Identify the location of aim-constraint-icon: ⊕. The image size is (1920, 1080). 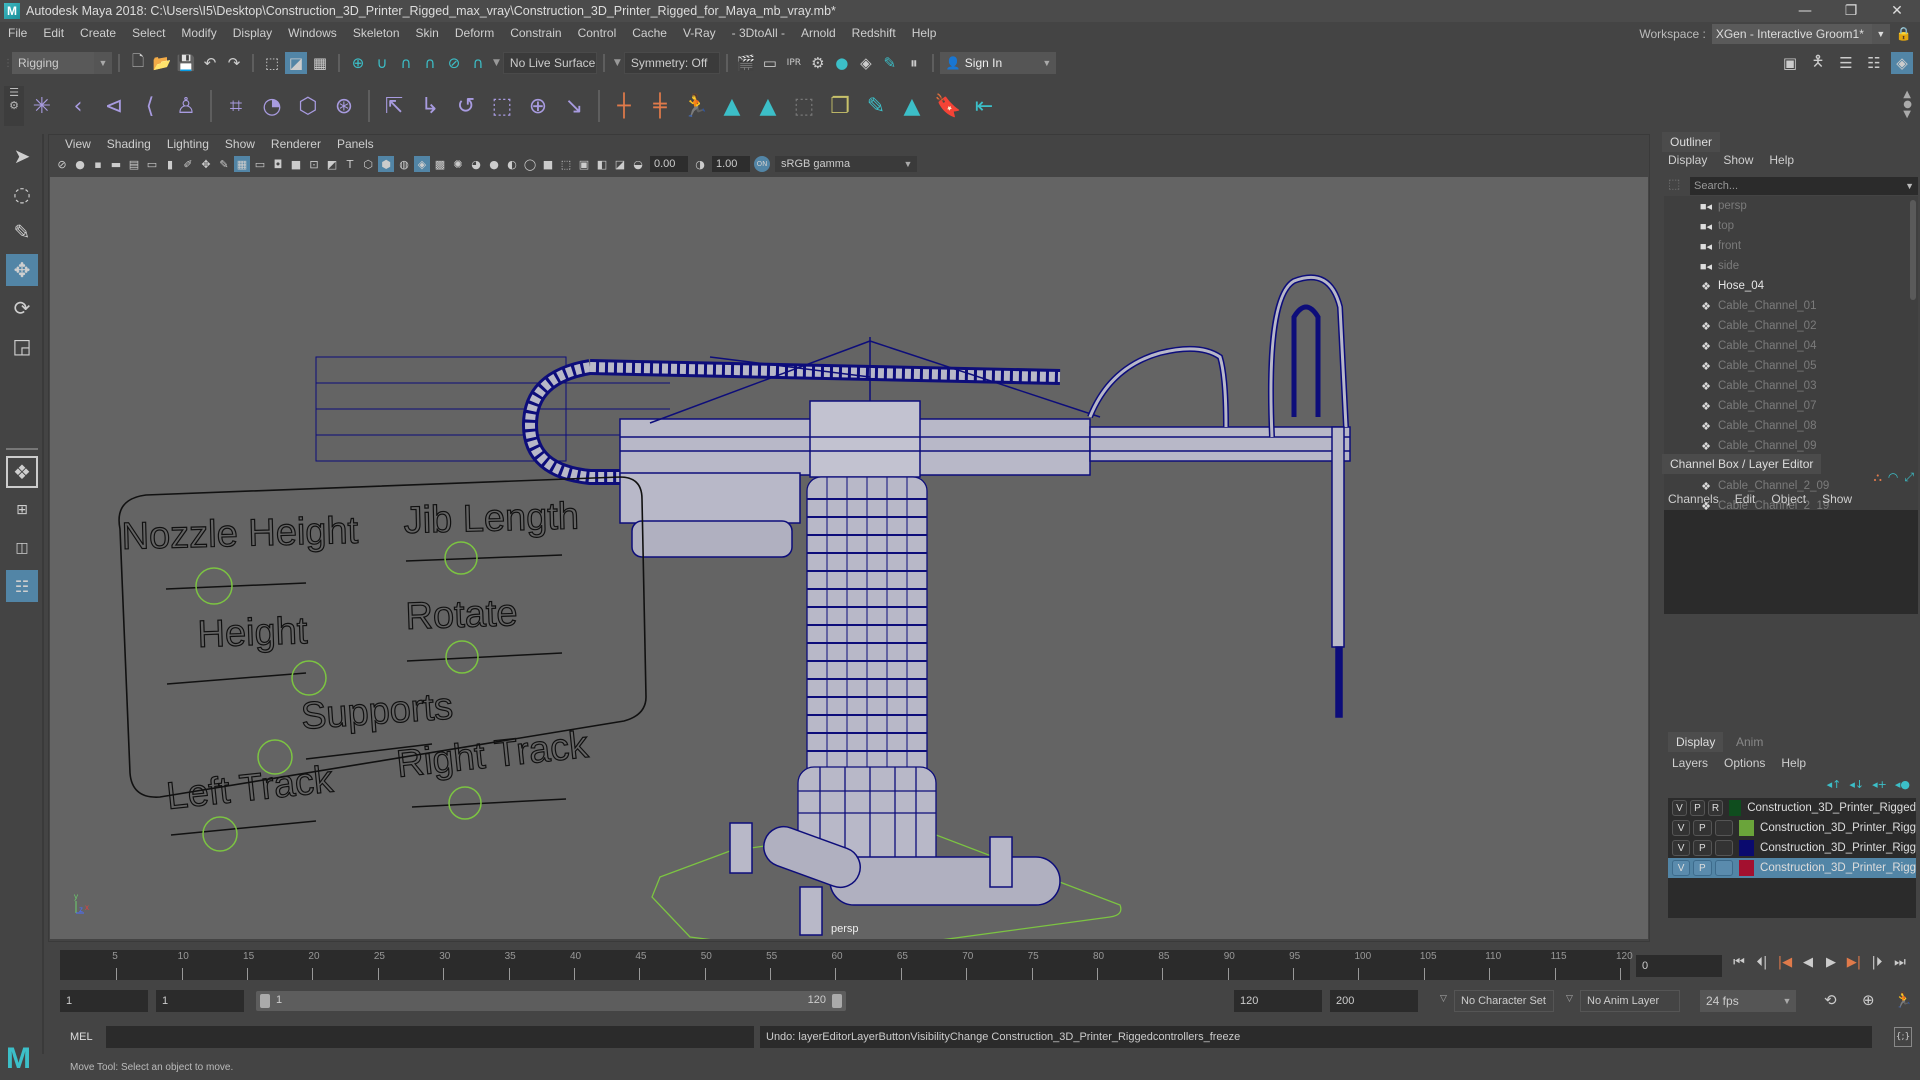
(538, 106).